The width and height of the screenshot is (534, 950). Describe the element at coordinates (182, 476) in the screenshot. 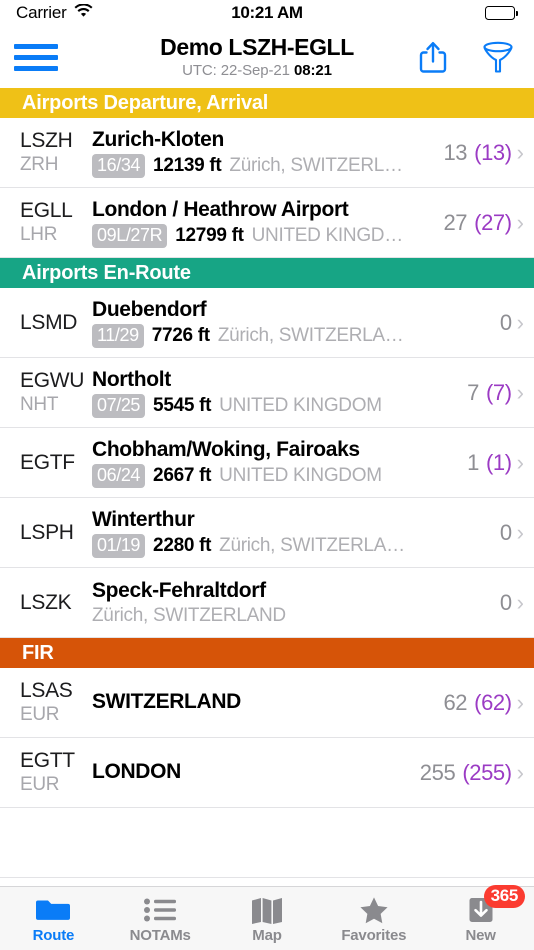

I see `runway-length: 2667 ft` at that location.